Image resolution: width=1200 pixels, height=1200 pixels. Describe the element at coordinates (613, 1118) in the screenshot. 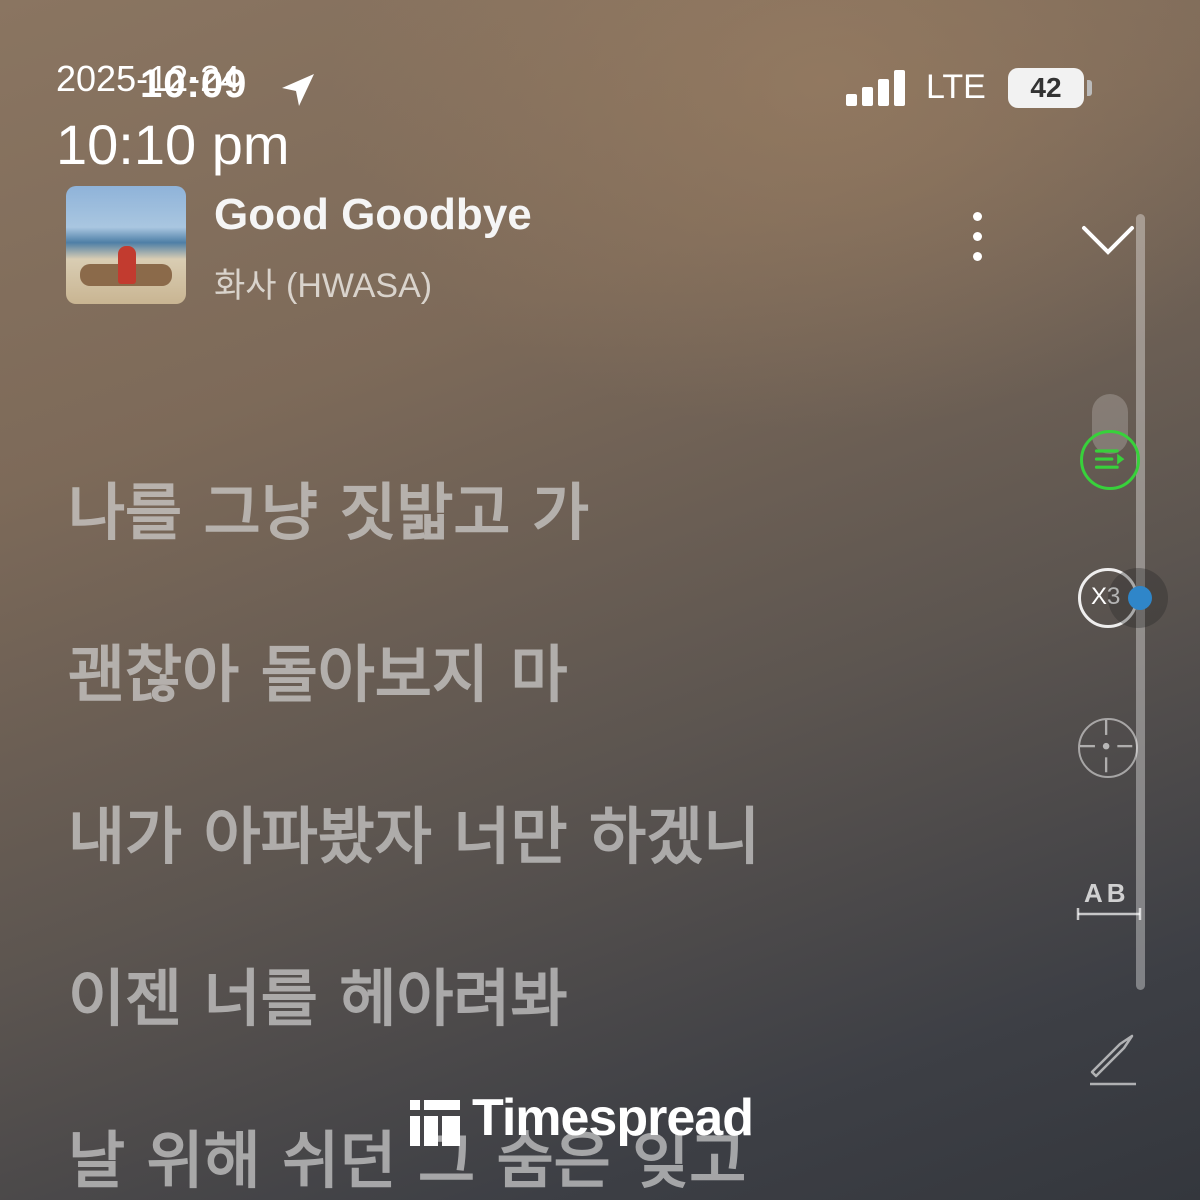

I see `watermark-brand: Timespread` at that location.